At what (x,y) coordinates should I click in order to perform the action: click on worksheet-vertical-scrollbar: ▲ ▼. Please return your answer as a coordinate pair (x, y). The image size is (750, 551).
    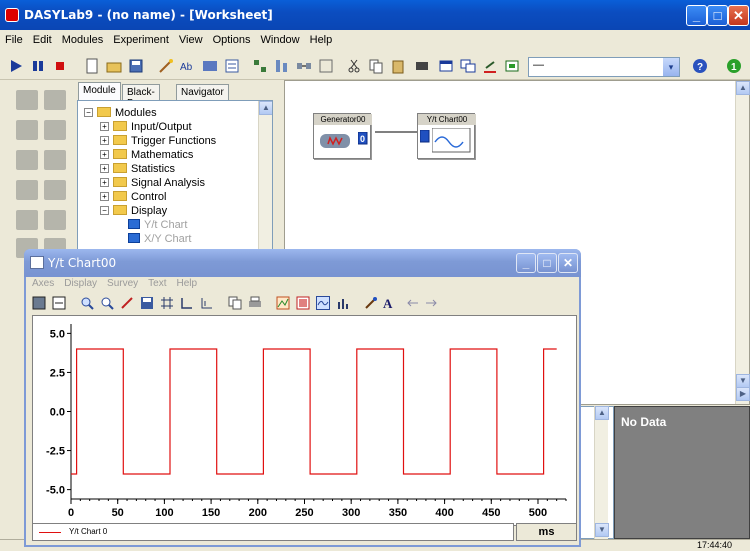
    Looking at the image, I should click on (742, 242).